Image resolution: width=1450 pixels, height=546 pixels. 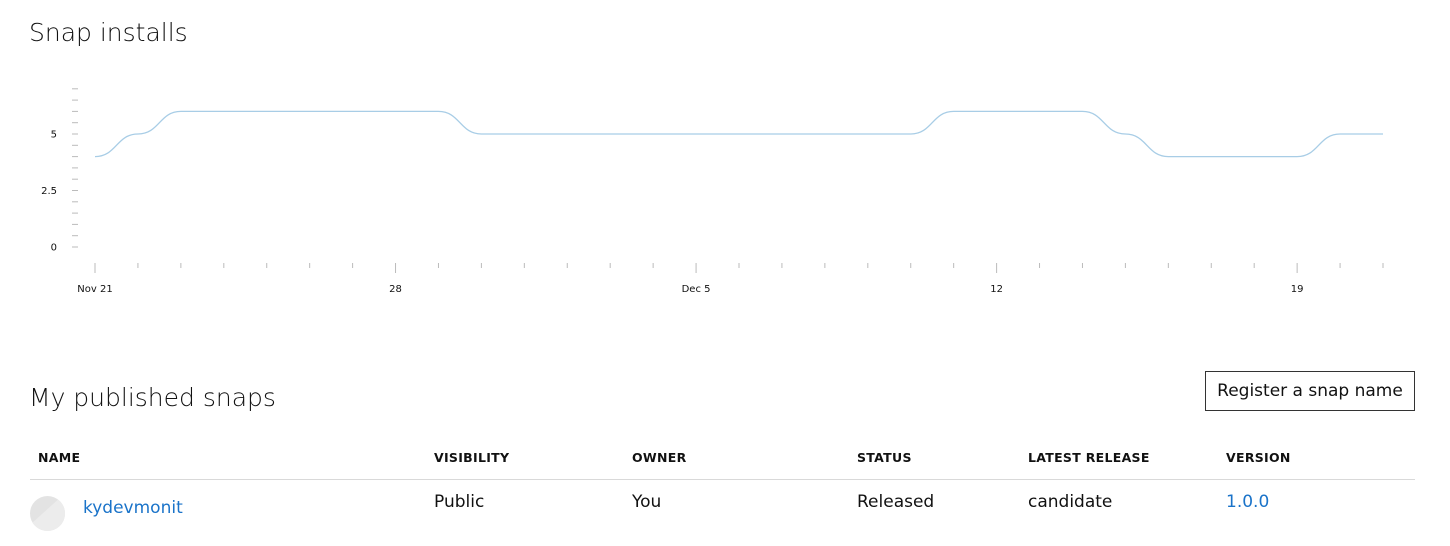 I want to click on y-tick-label: 5, so click(x=54, y=135).